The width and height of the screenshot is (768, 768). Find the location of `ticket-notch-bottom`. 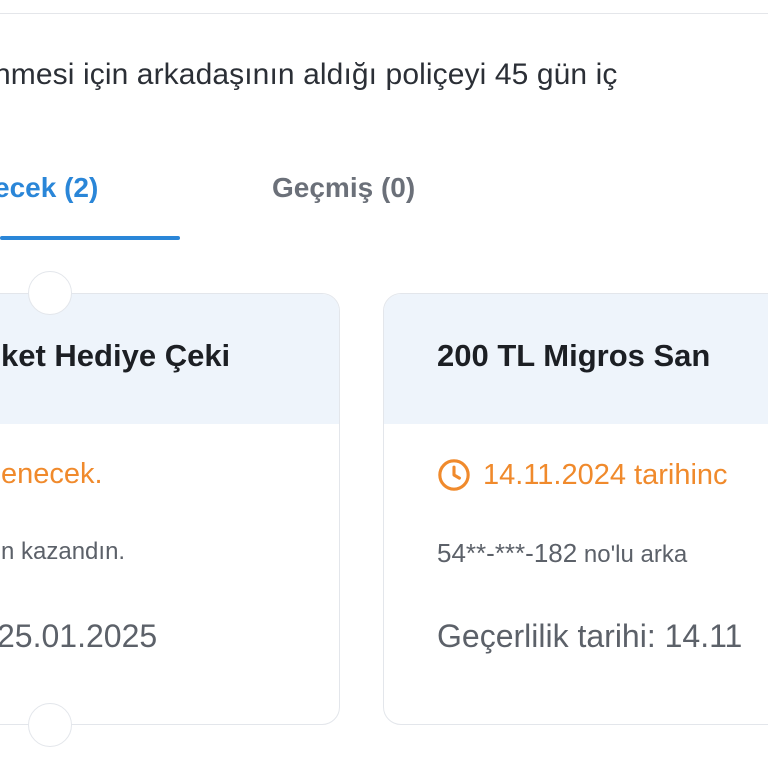

ticket-notch-bottom is located at coordinates (50, 725).